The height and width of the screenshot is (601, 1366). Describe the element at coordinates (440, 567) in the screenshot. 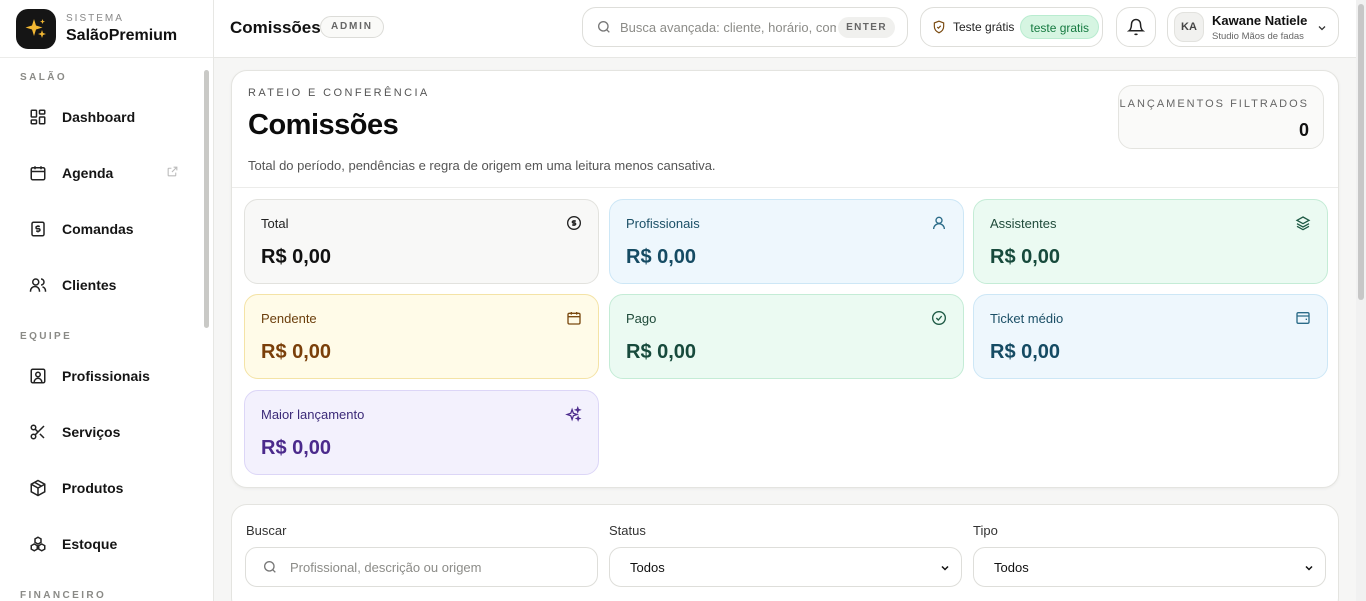

I see `filter-search-input` at that location.